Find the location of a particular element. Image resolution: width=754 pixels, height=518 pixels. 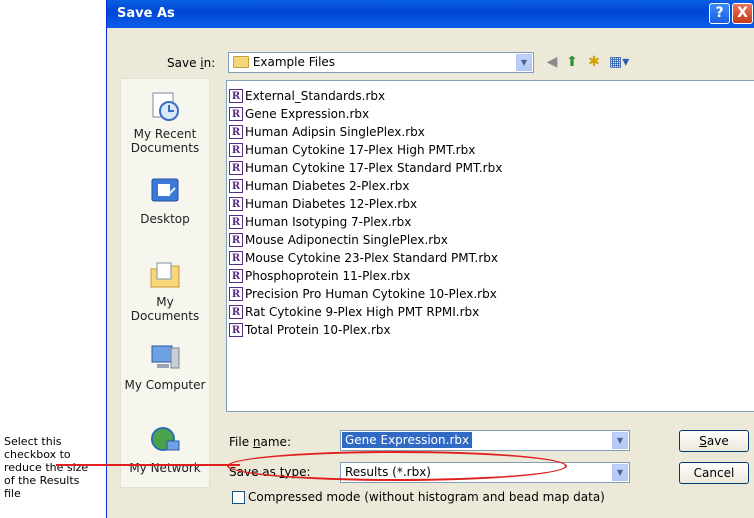

title-bar: Save As ? X is located at coordinates (430, 14).